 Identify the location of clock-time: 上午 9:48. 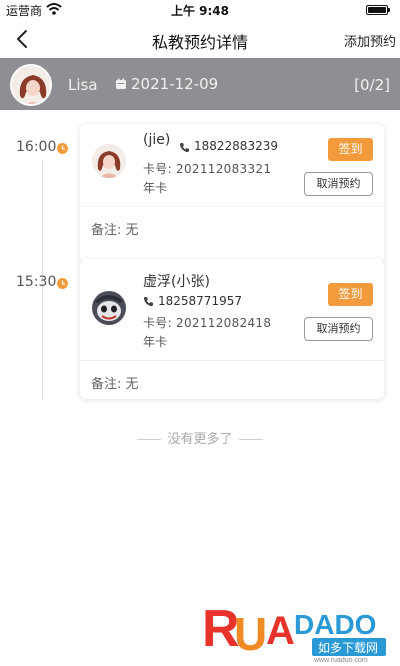
(200, 11).